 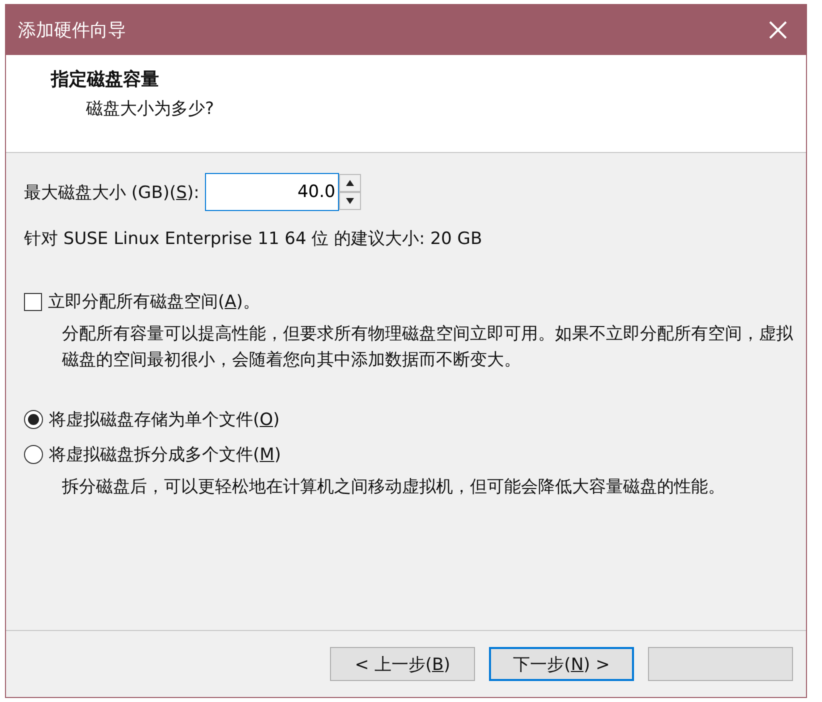 What do you see at coordinates (428, 347) in the screenshot?
I see `option-description: 分配所有容量可以提高性能，但要求所有物理磁盘空间立即可用。如果不立即分配所有空间，虚拟磁盘的空间最初很小，会随着您向其中添加数据而不断变大。` at bounding box center [428, 347].